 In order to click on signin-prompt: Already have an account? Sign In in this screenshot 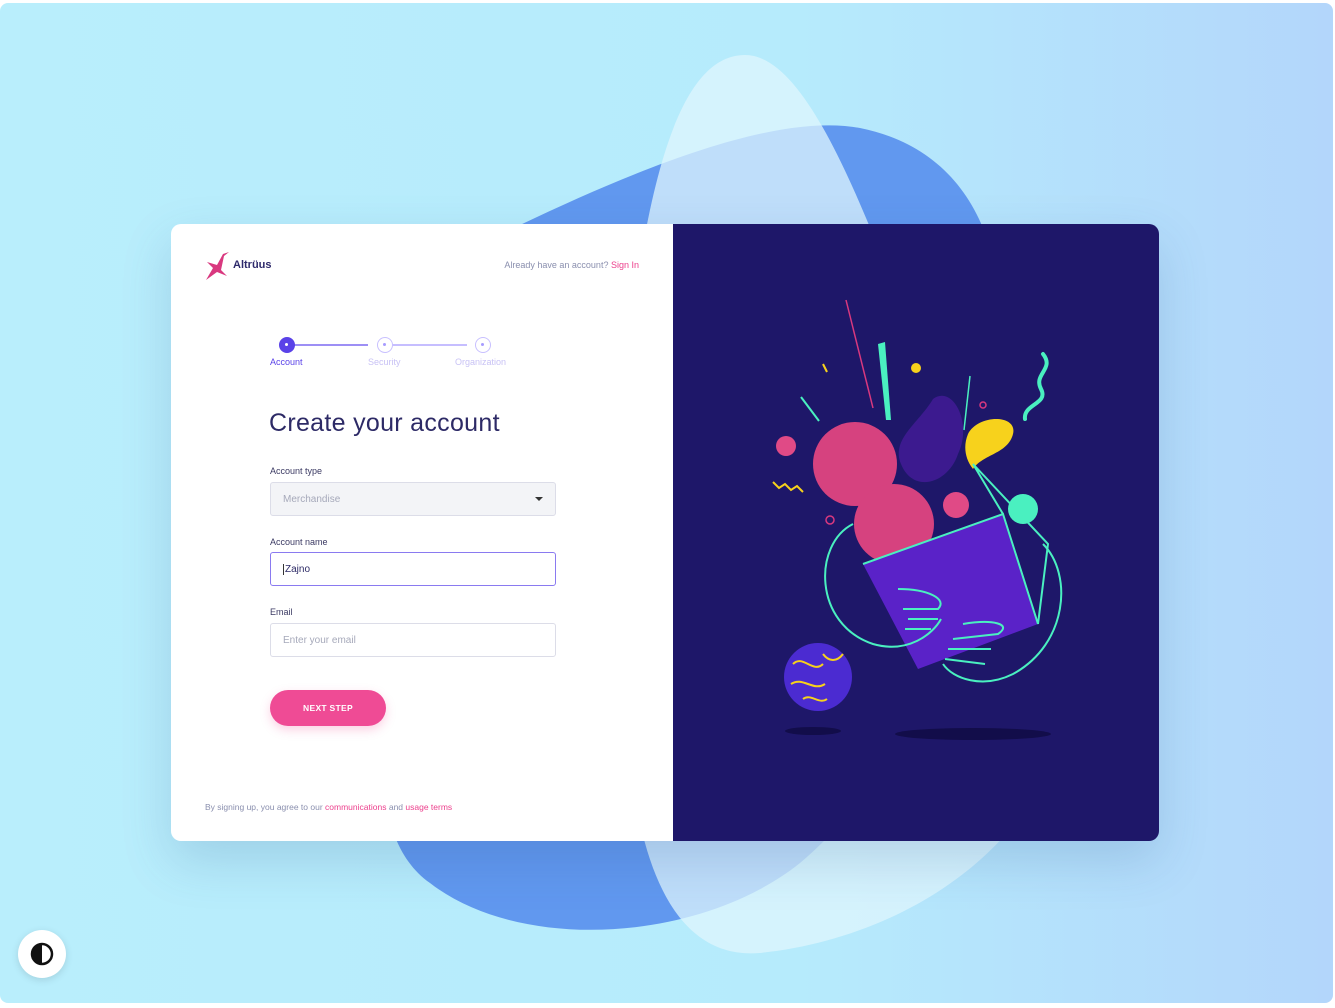, I will do `click(571, 265)`.